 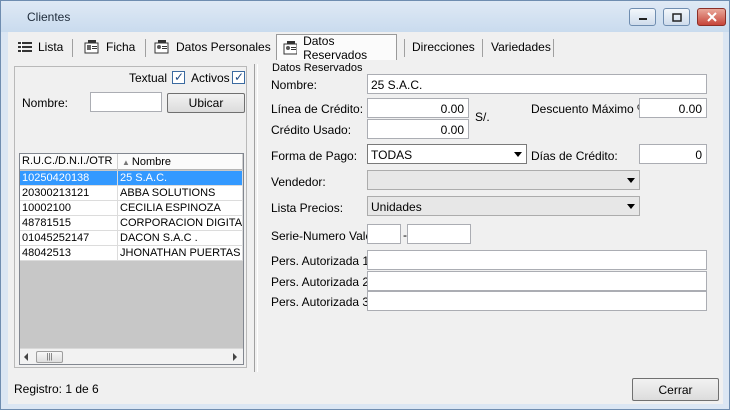 I want to click on serie-field, so click(x=384, y=234).